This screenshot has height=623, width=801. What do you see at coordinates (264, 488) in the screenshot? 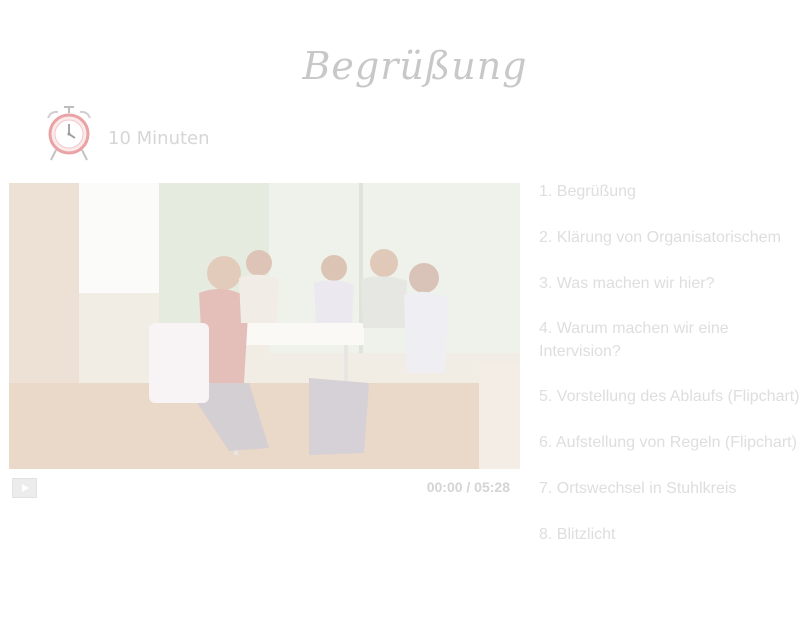
I see `video-controls: 00:00 / 05:28` at bounding box center [264, 488].